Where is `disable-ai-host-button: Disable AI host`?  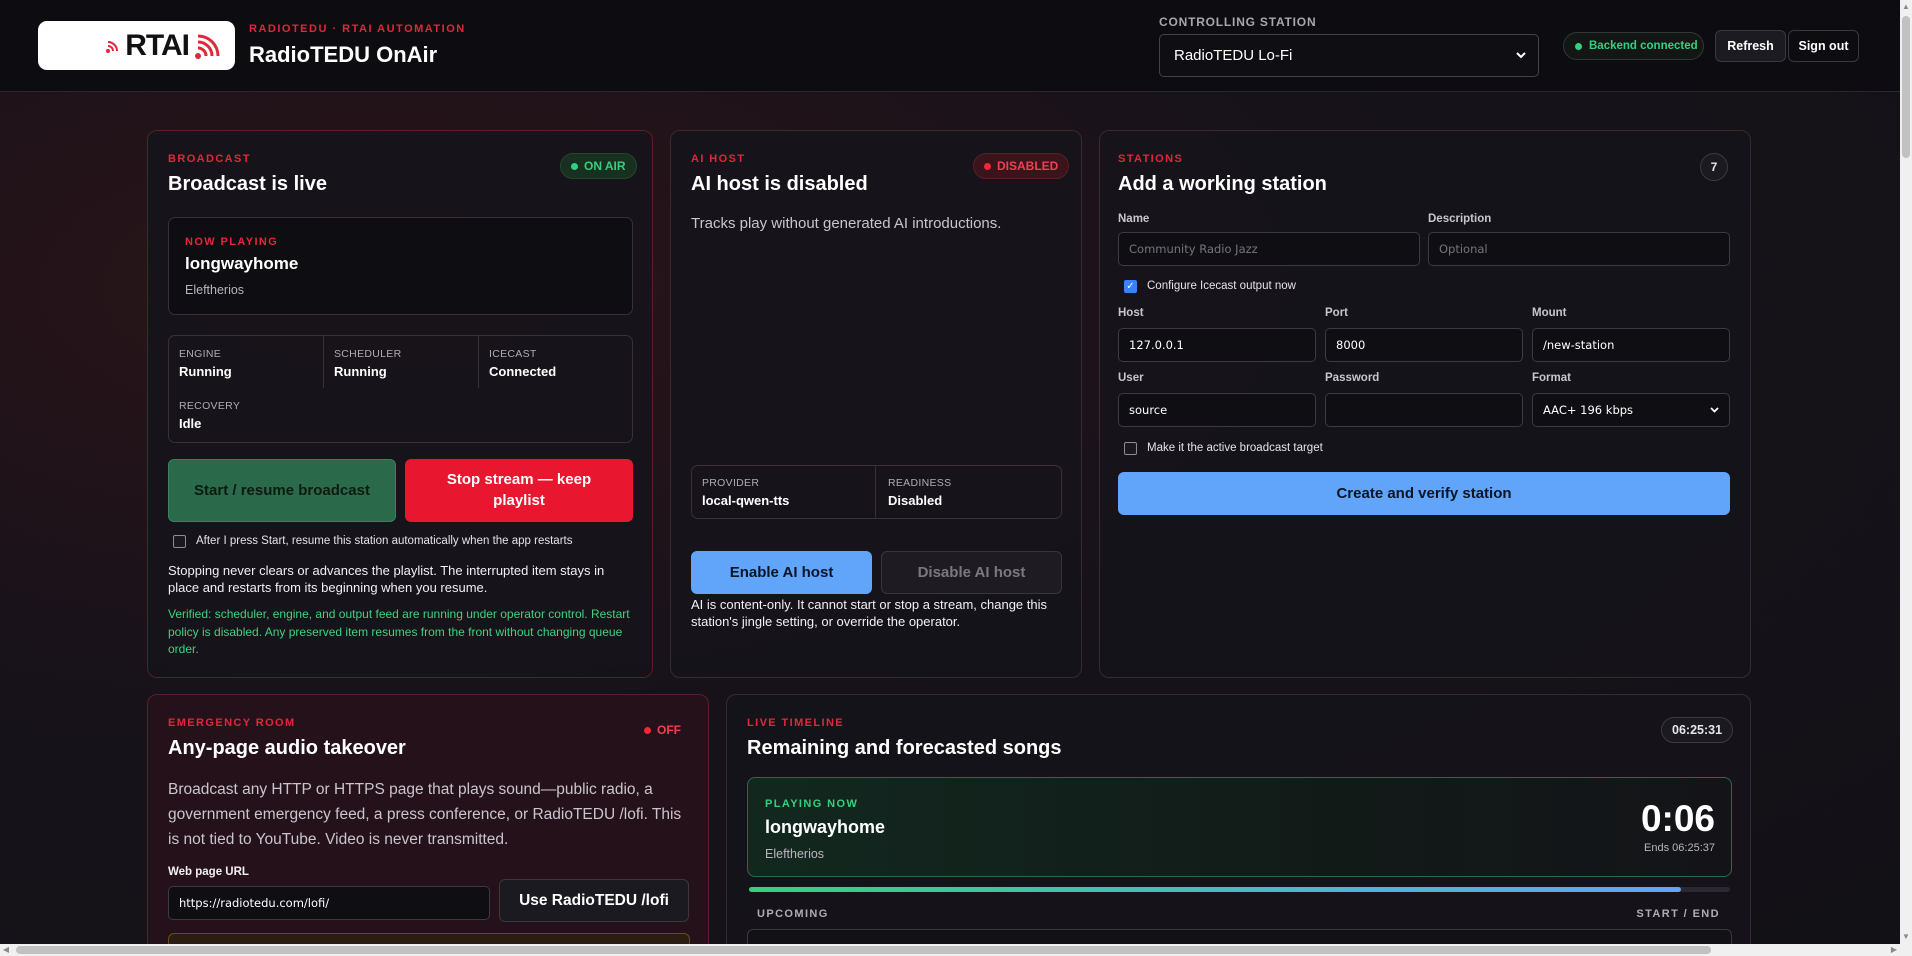 disable-ai-host-button: Disable AI host is located at coordinates (971, 572).